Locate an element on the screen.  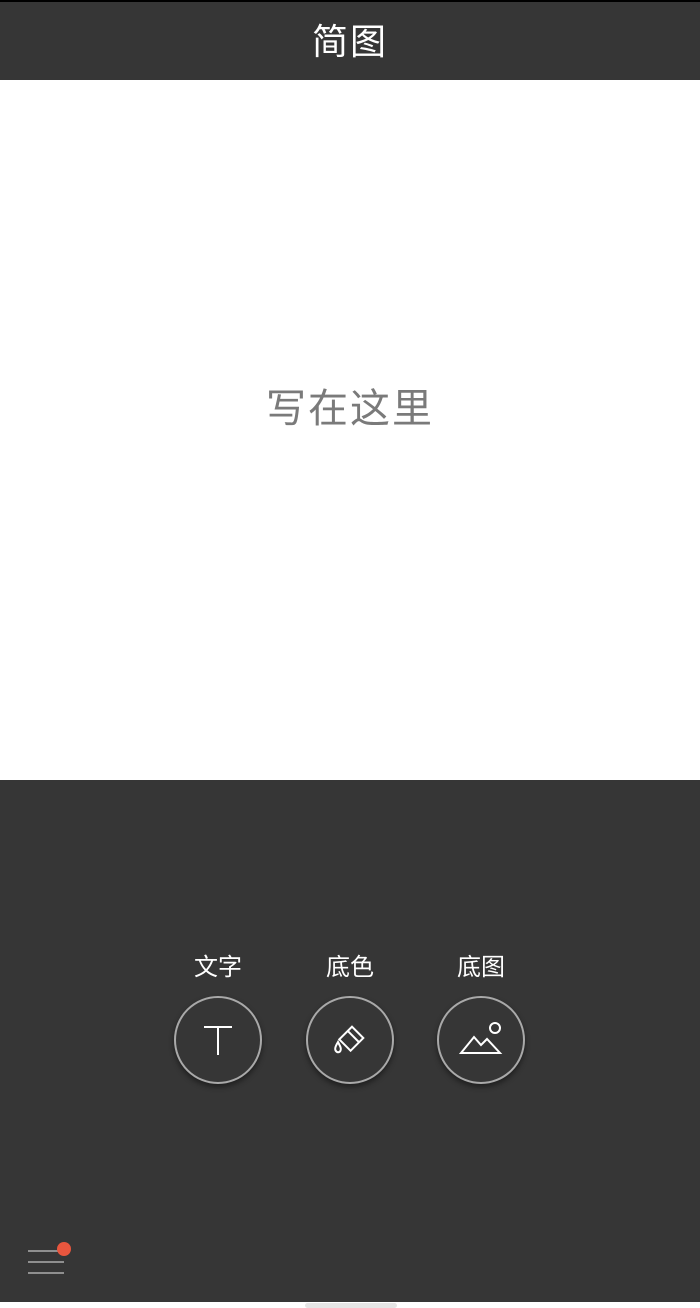
paint-bucket-icon is located at coordinates (349, 1039).